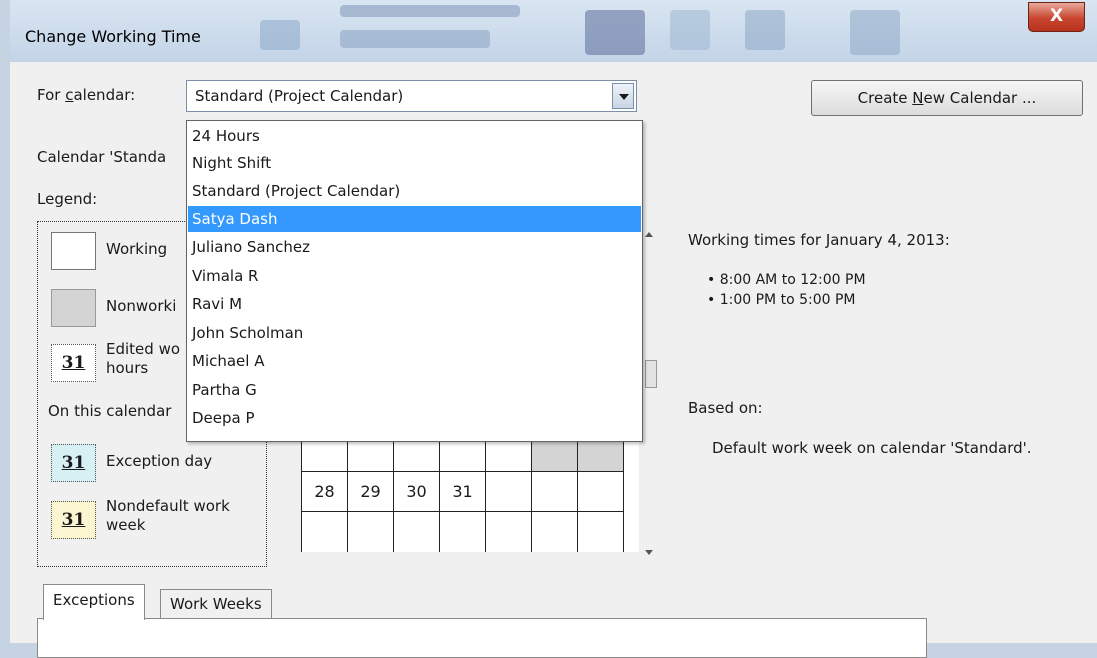 The image size is (1097, 658). I want to click on based-on-label: Based on:, so click(725, 408).